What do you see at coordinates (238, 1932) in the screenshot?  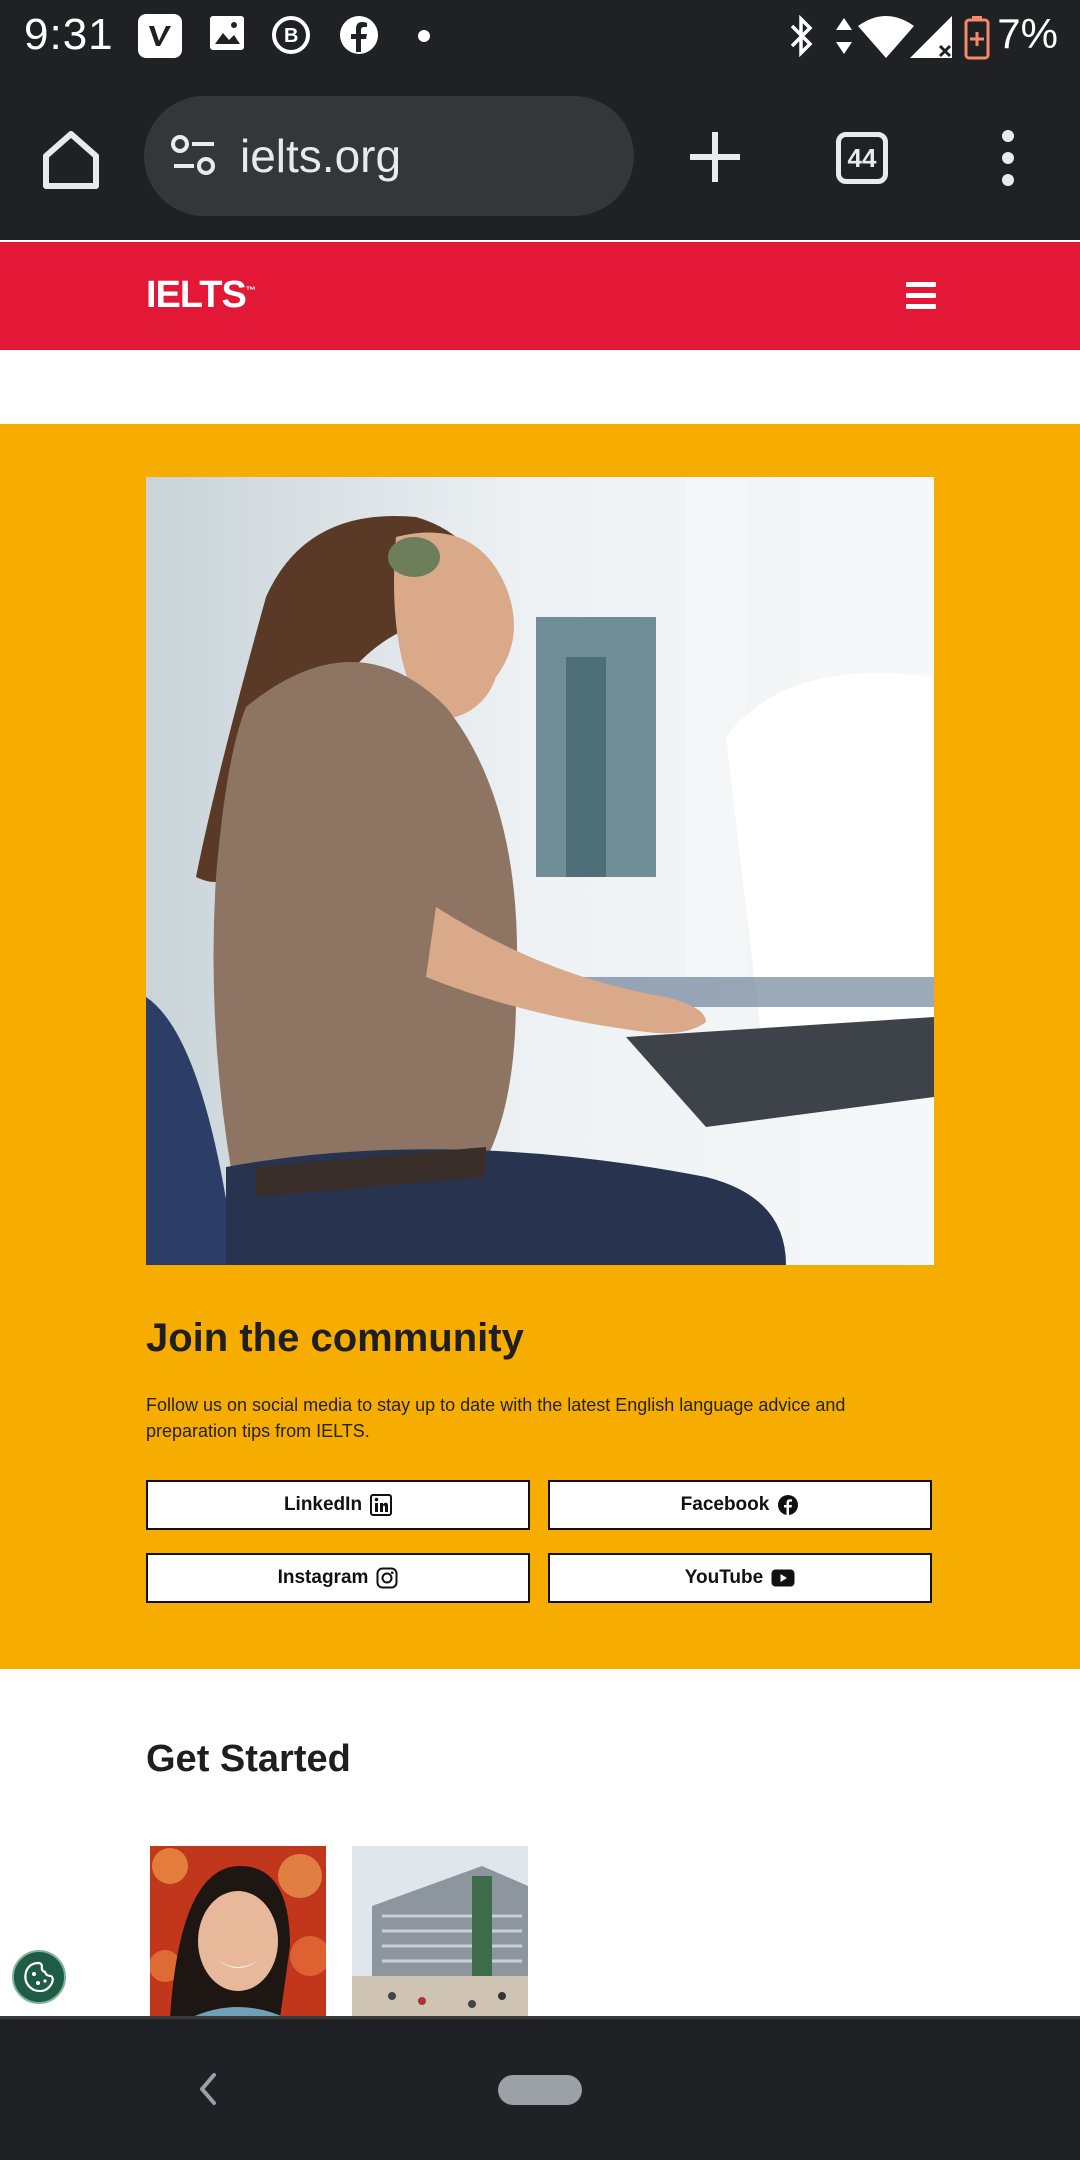 I see `smiling-student-thumbnail` at bounding box center [238, 1932].